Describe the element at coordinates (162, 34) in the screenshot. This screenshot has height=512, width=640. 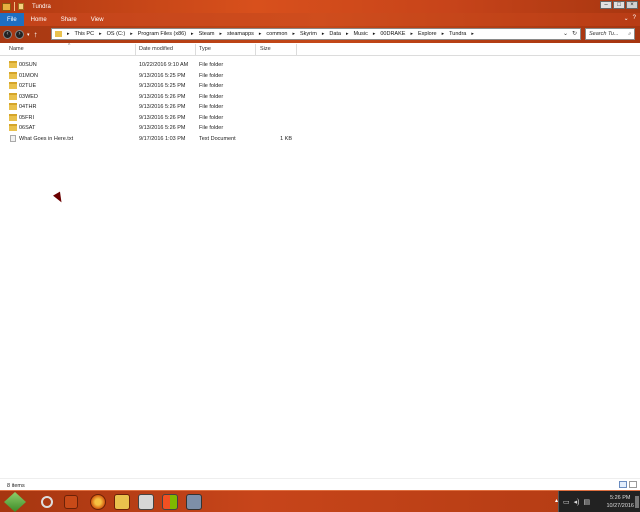
I see `breadcrumb-program-files: Program Files (x86)` at that location.